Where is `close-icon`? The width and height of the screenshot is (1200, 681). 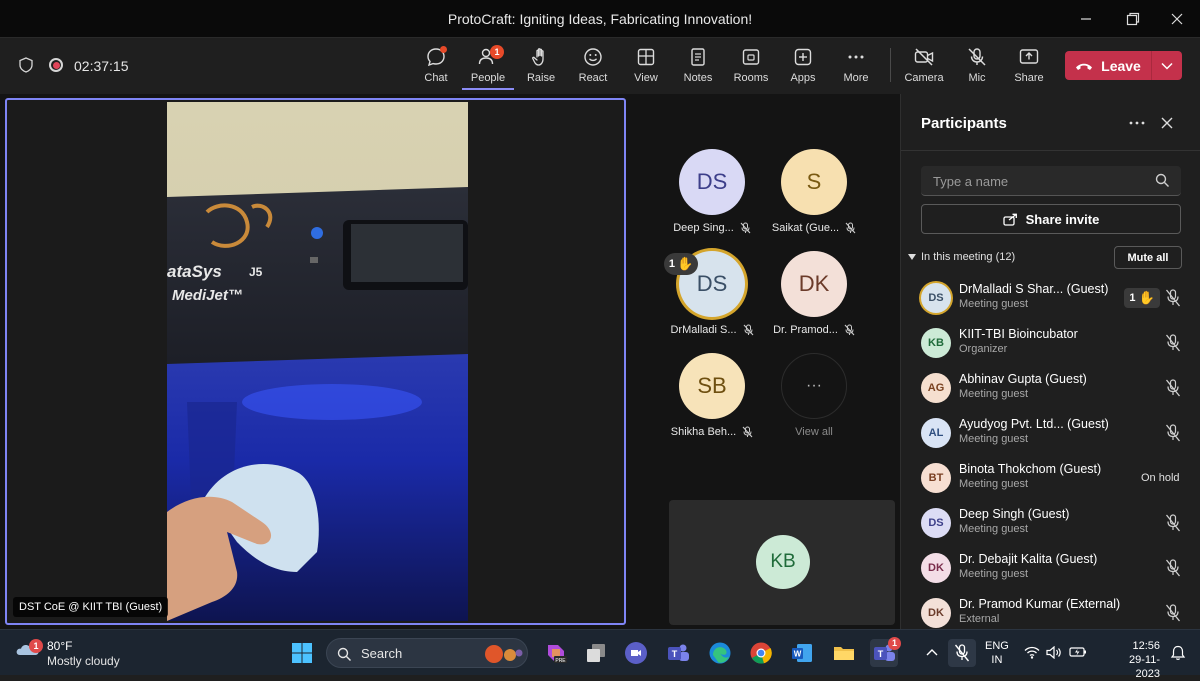 close-icon is located at coordinates (1167, 123).